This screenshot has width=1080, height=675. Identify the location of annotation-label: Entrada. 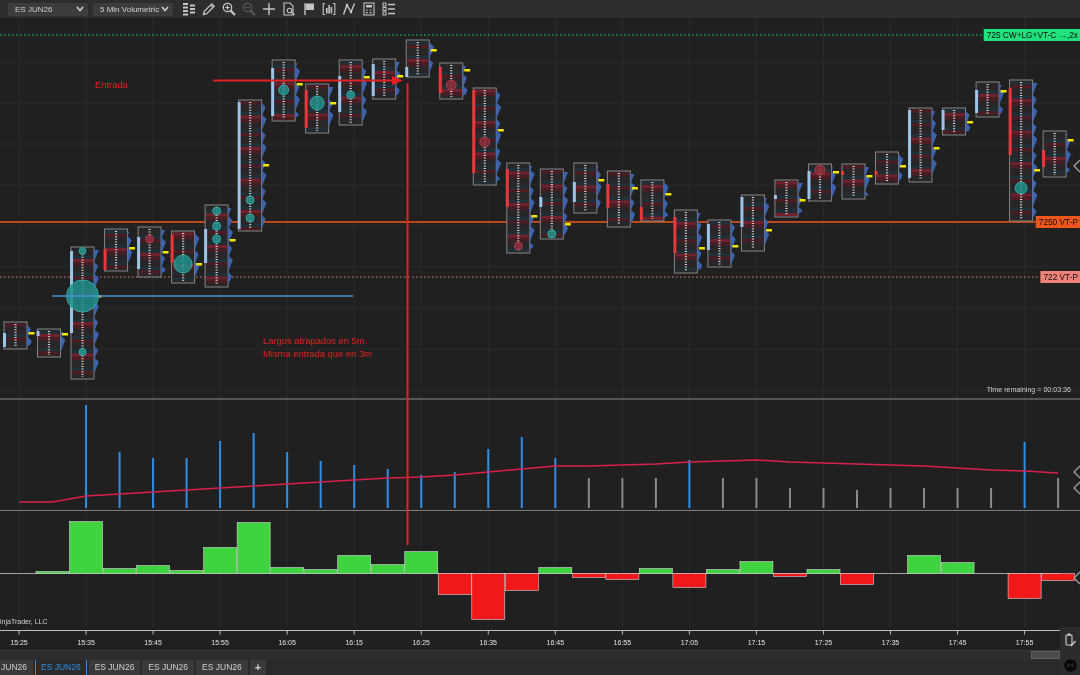
(111, 84).